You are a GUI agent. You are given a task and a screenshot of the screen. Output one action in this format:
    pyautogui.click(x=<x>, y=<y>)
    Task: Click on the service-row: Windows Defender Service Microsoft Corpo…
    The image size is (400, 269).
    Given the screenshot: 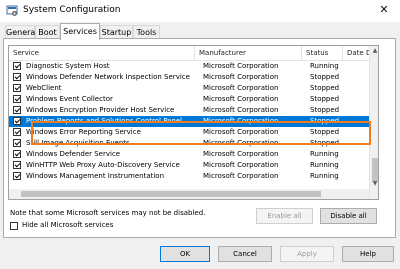 What is the action you would take?
    pyautogui.click(x=189, y=154)
    